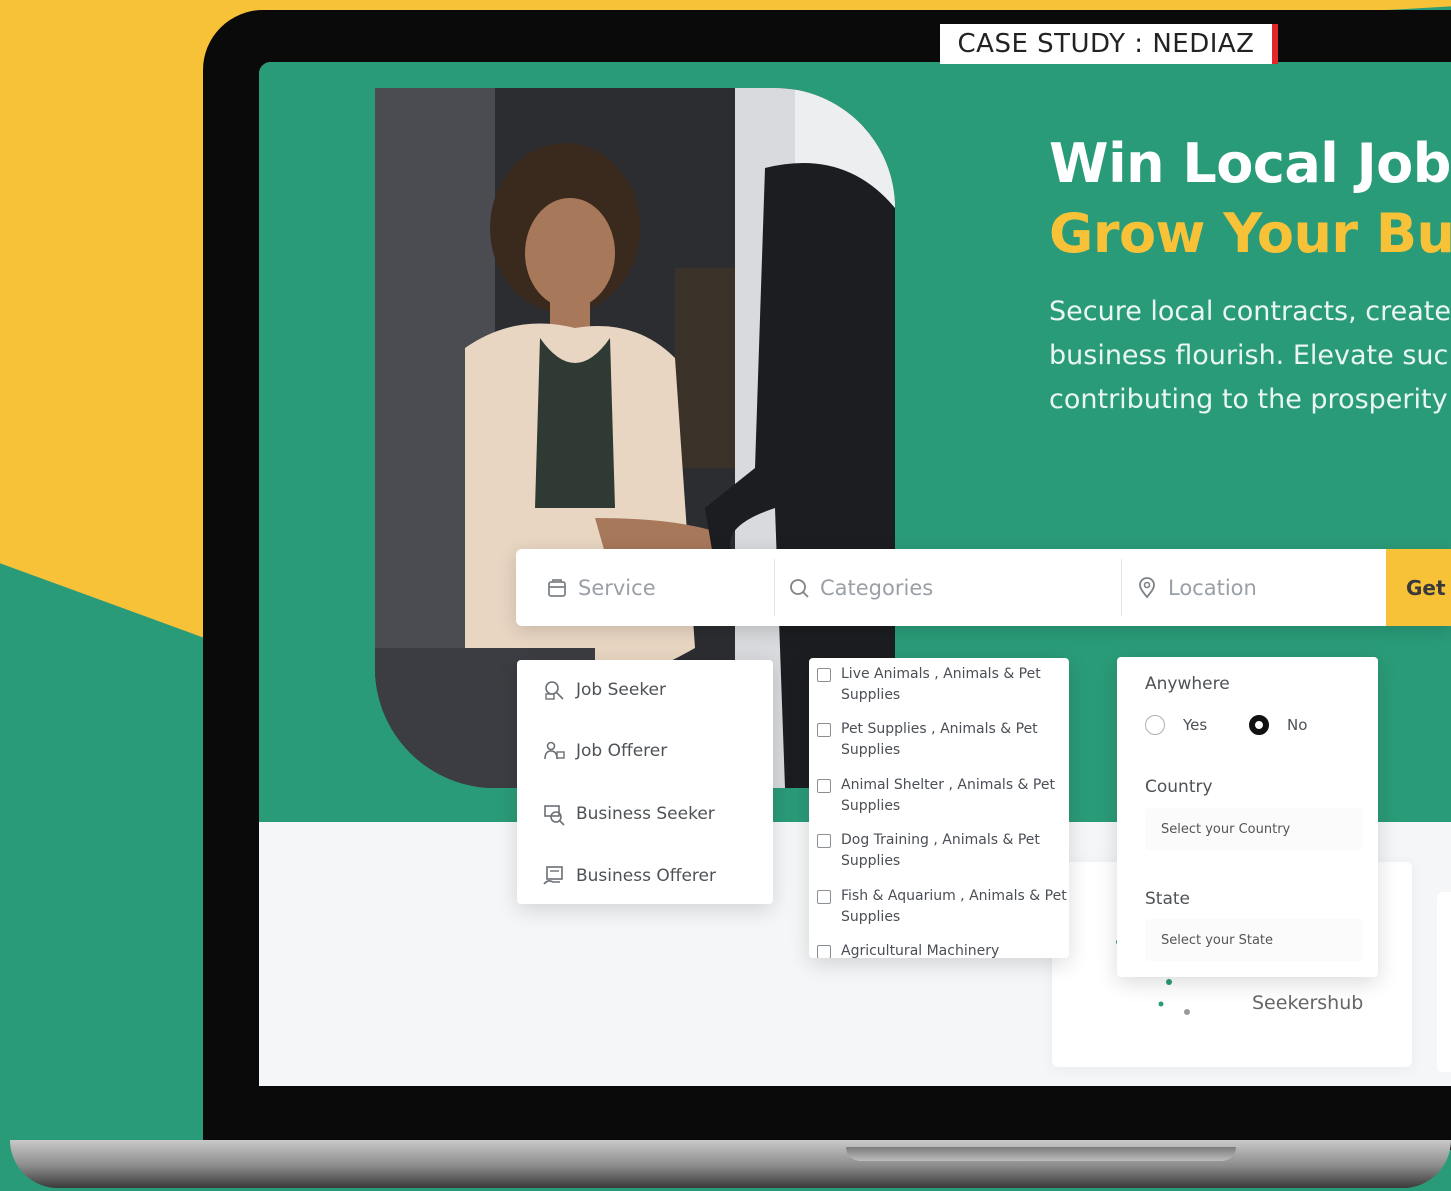 This screenshot has width=1451, height=1191. What do you see at coordinates (936, 796) in the screenshot?
I see `category-option: Animal Shelter , Animals & Pet Supplies` at bounding box center [936, 796].